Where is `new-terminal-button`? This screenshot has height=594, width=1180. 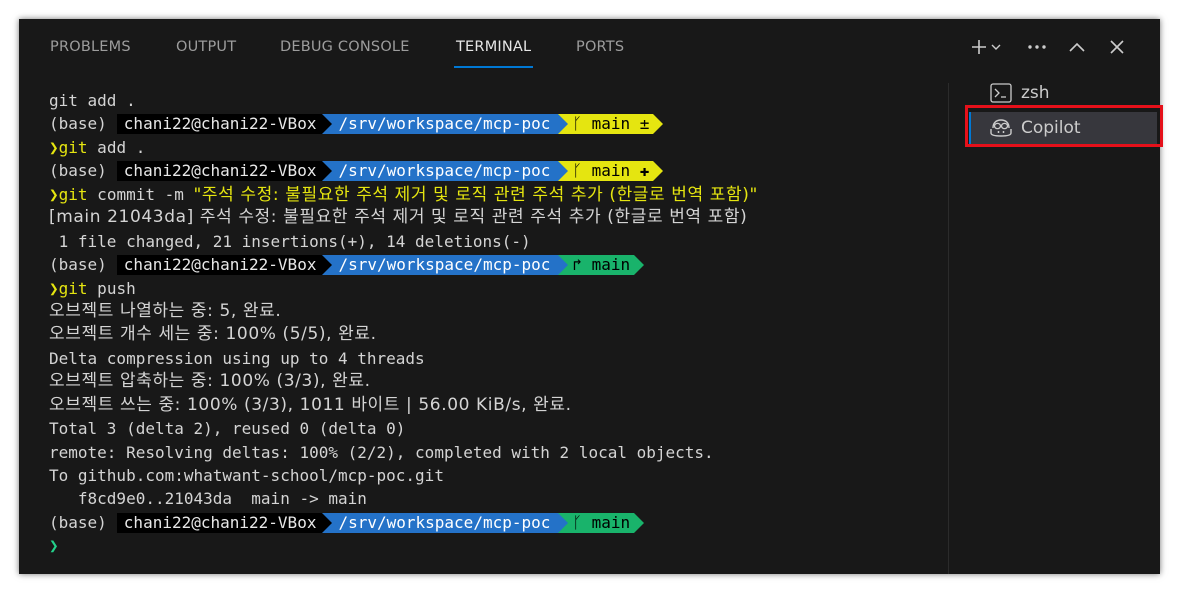 new-terminal-button is located at coordinates (988, 47).